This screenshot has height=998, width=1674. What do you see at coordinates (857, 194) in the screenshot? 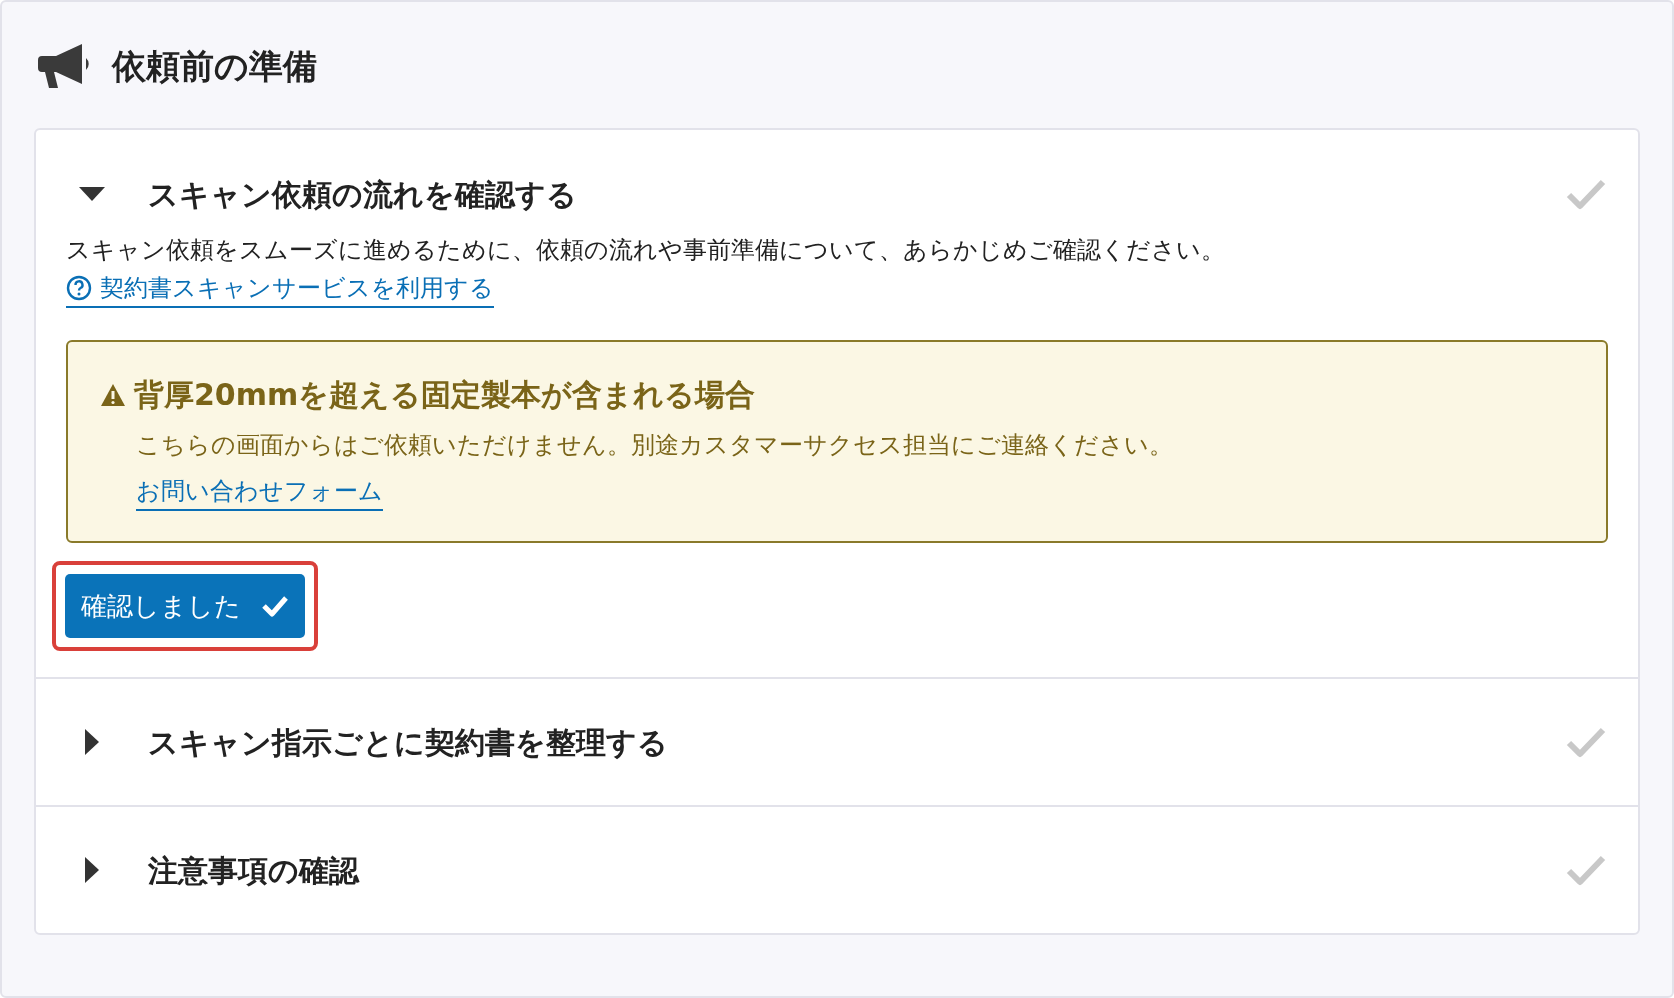
I see `section-title: スキャン依頼の流れを確認する` at bounding box center [857, 194].